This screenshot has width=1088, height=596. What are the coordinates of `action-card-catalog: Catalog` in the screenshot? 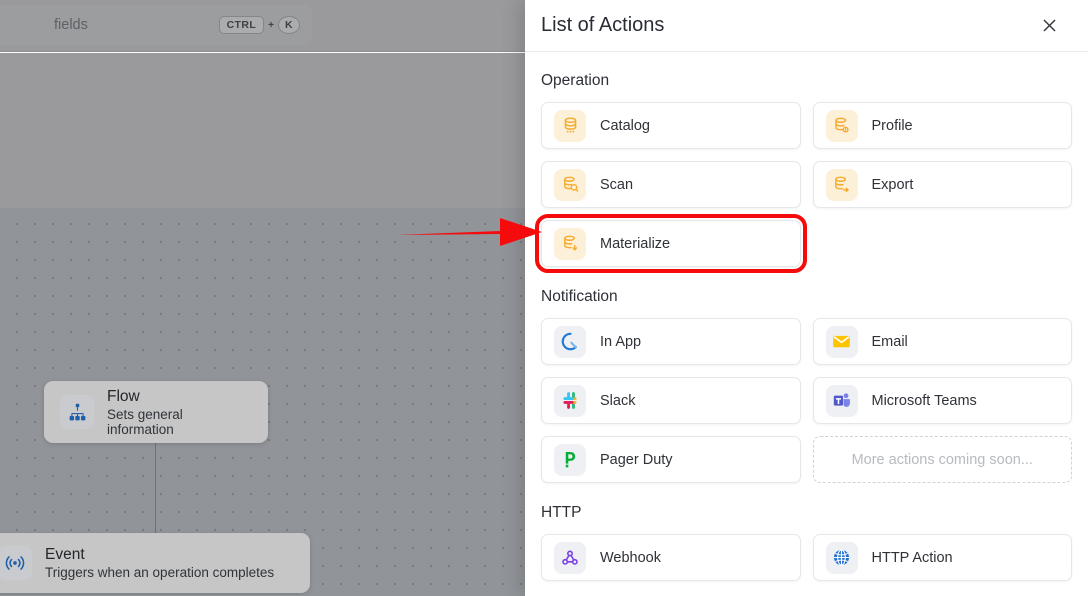 It's located at (671, 125).